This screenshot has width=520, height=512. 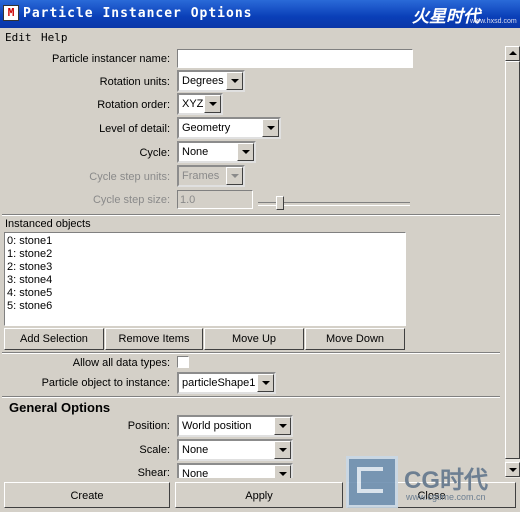 What do you see at coordinates (193, 104) in the screenshot?
I see `rotation-order-value: XYZ` at bounding box center [193, 104].